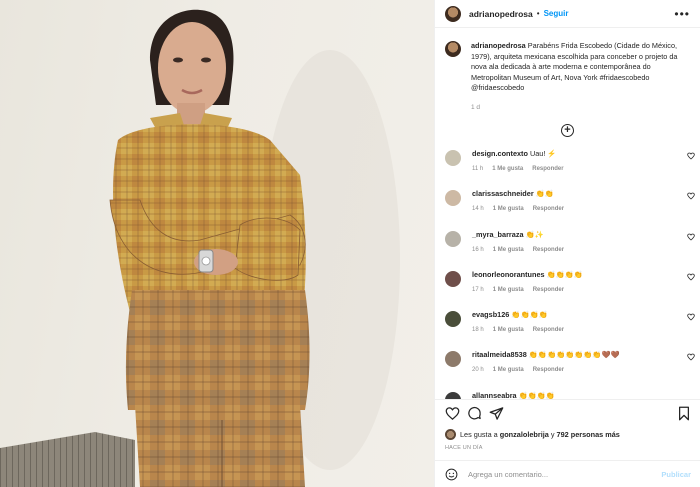 The height and width of the screenshot is (487, 700). Describe the element at coordinates (567, 325) in the screenshot. I see `comment-item: evagsb126 👏👏👏👏 18 h 1 Me gusta Responder` at that location.